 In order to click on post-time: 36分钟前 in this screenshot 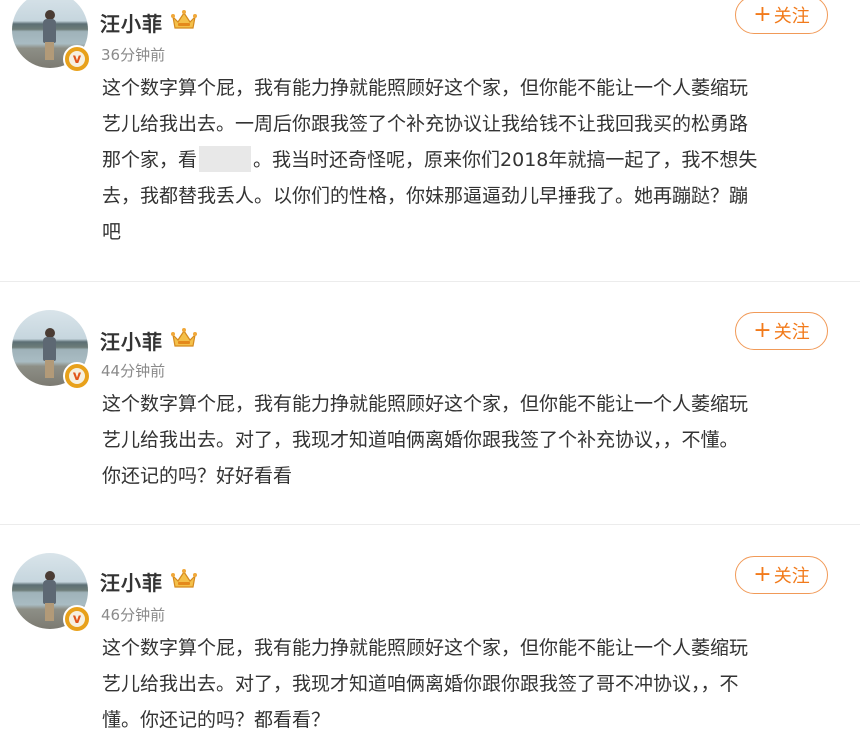, I will do `click(133, 55)`.